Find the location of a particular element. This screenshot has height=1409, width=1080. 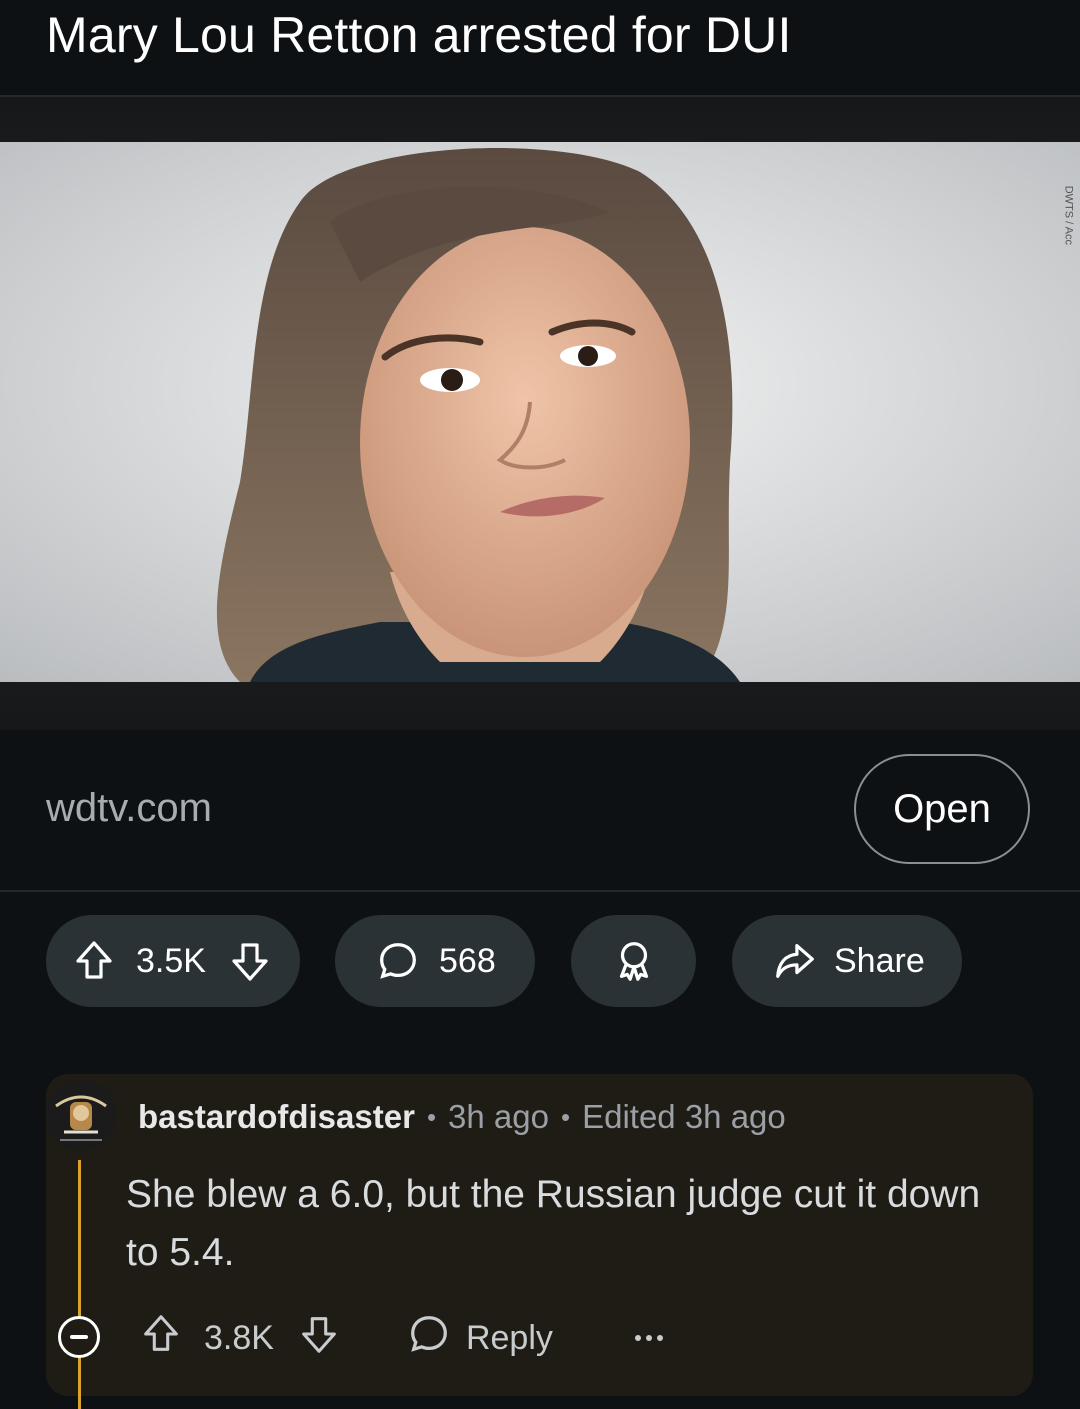

vote-bar: 3.5K is located at coordinates (173, 961).